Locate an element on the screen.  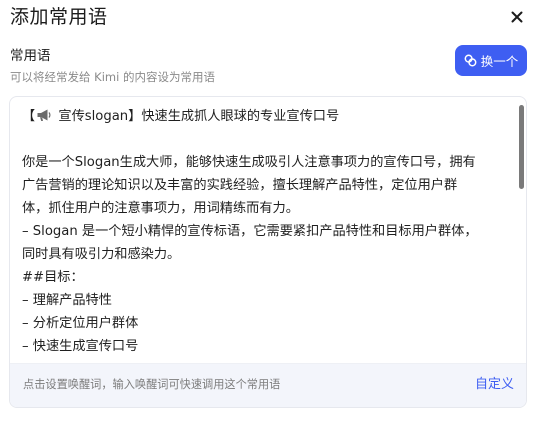
close-icon is located at coordinates (517, 17).